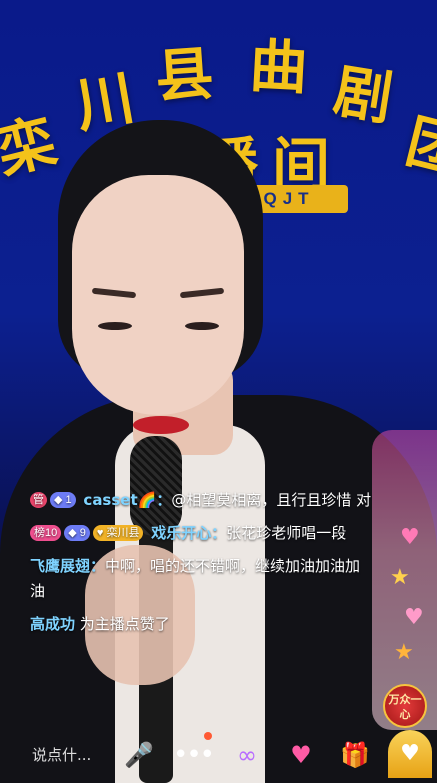  I want to click on level-badge-value: 1, so click(68, 500).